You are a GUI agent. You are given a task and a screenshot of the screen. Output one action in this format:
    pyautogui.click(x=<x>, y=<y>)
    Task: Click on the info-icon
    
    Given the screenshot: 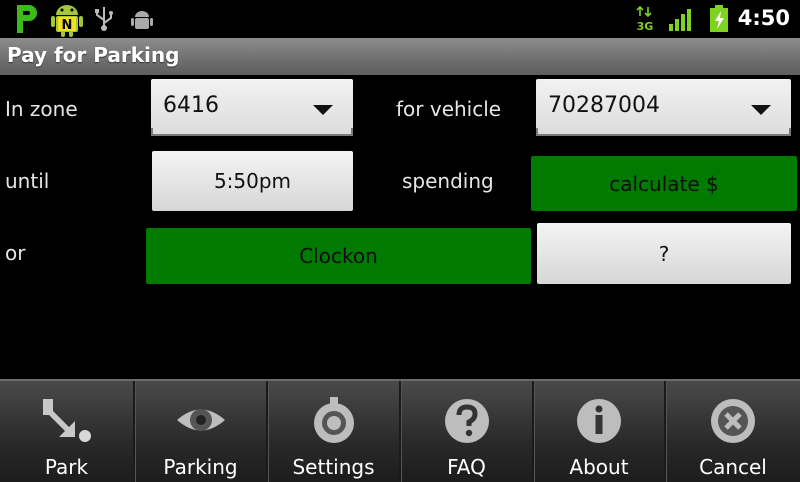 What is the action you would take?
    pyautogui.click(x=599, y=422)
    